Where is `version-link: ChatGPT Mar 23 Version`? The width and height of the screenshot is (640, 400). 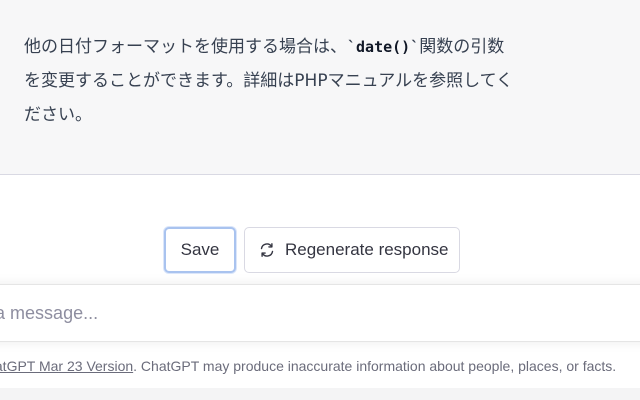 version-link: ChatGPT Mar 23 Version is located at coordinates (66, 366).